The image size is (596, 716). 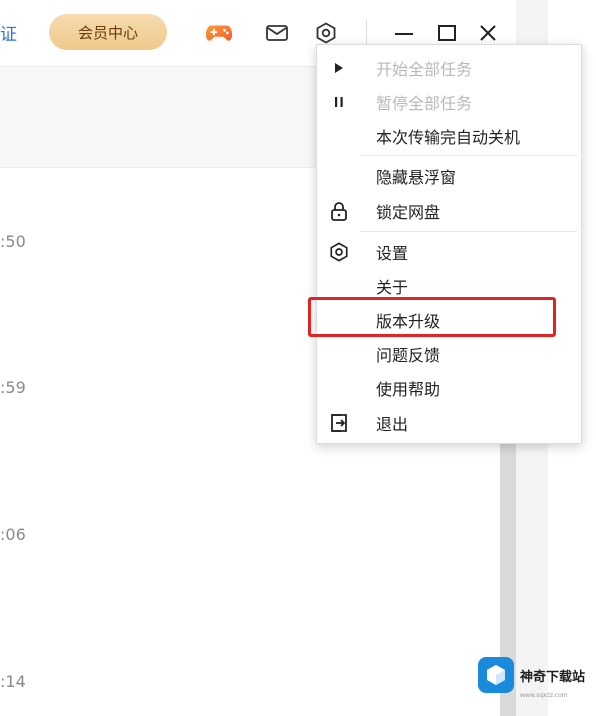 I want to click on menu-item-help: 使用帮助, so click(x=449, y=388).